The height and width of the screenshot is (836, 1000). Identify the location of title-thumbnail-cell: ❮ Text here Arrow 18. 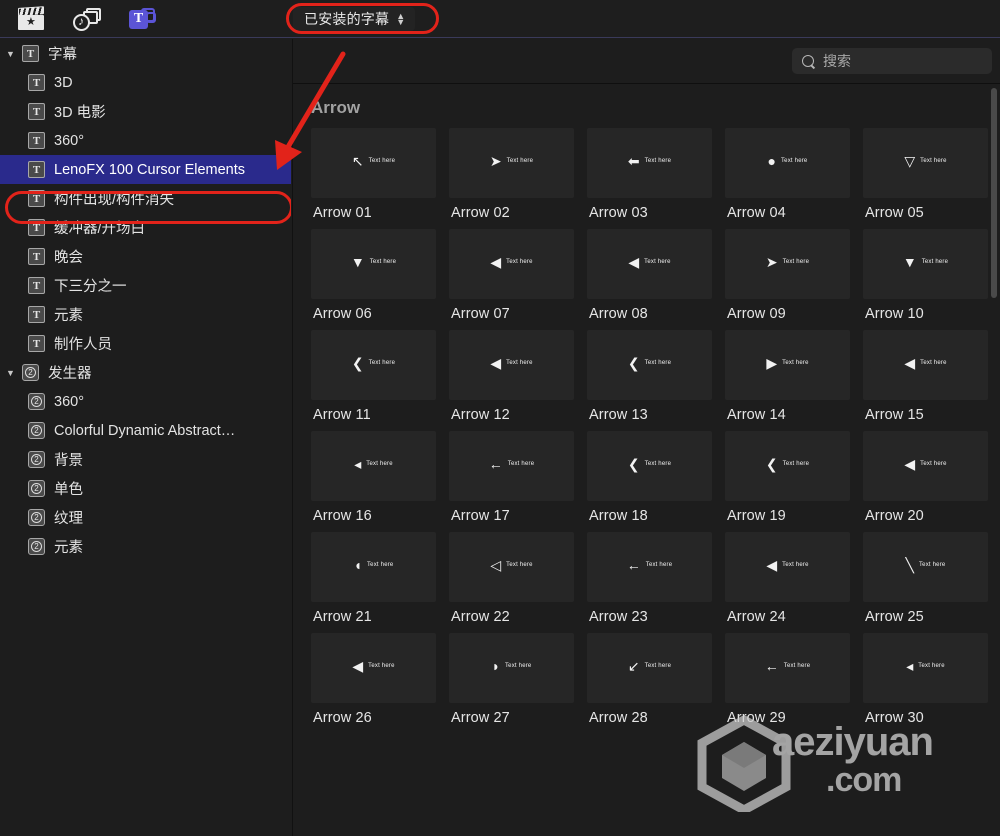
(649, 477).